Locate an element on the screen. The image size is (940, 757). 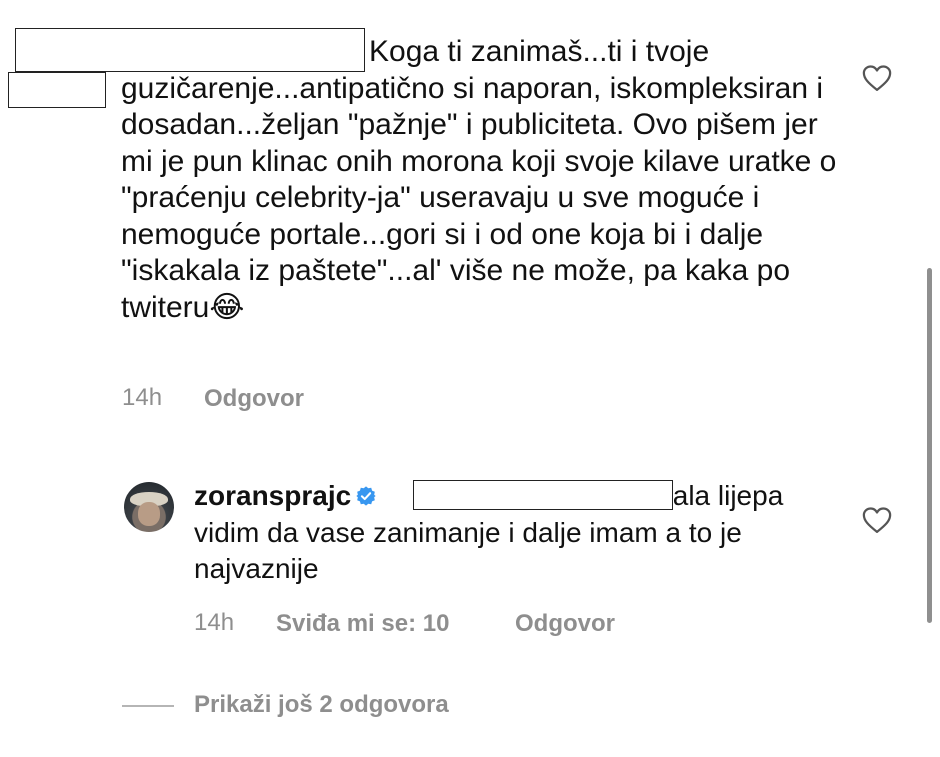
show-more-replies-button: Prikaži još 2 odgovora is located at coordinates (321, 705).